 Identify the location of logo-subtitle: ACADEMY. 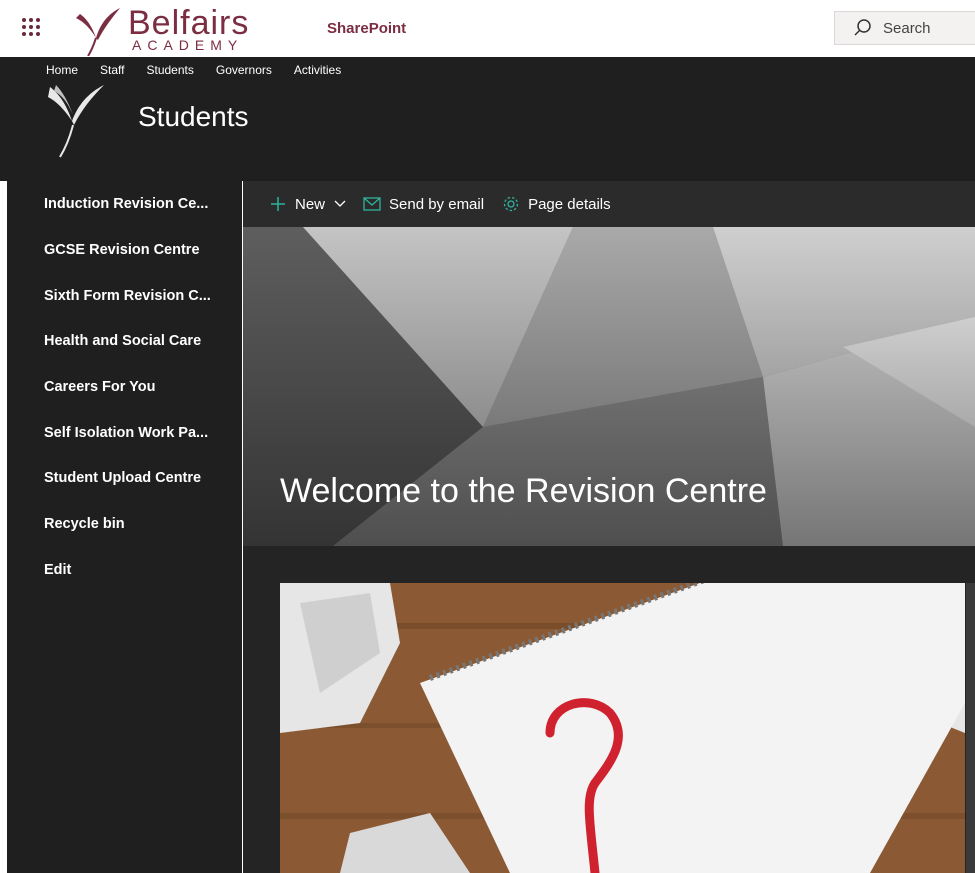
(188, 45).